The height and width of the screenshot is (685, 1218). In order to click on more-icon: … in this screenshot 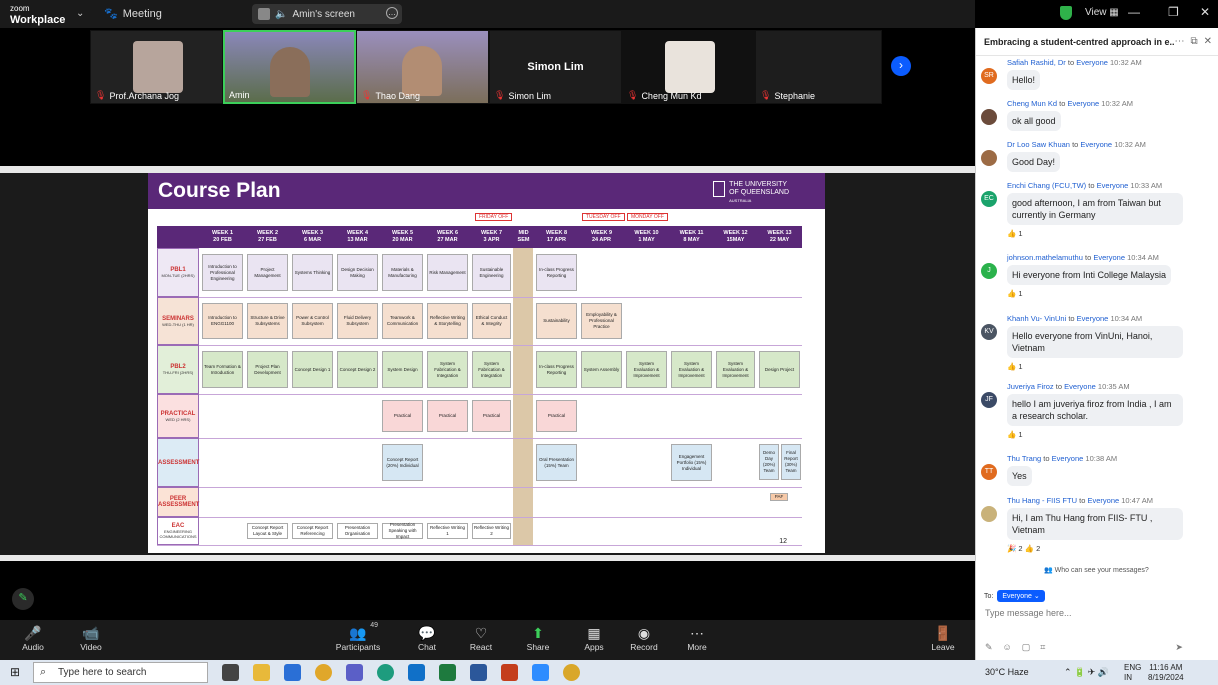, I will do `click(392, 13)`.